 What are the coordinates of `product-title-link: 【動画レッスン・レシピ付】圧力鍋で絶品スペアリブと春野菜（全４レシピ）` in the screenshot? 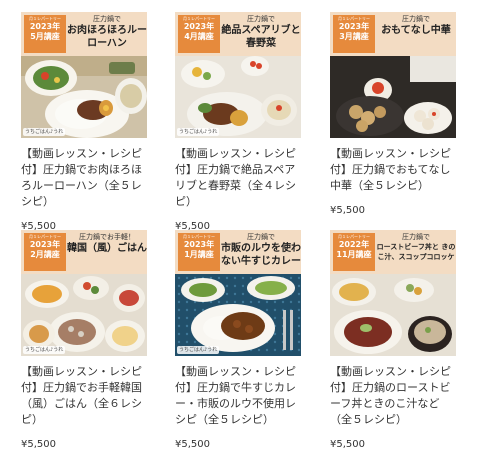 It's located at (238, 178).